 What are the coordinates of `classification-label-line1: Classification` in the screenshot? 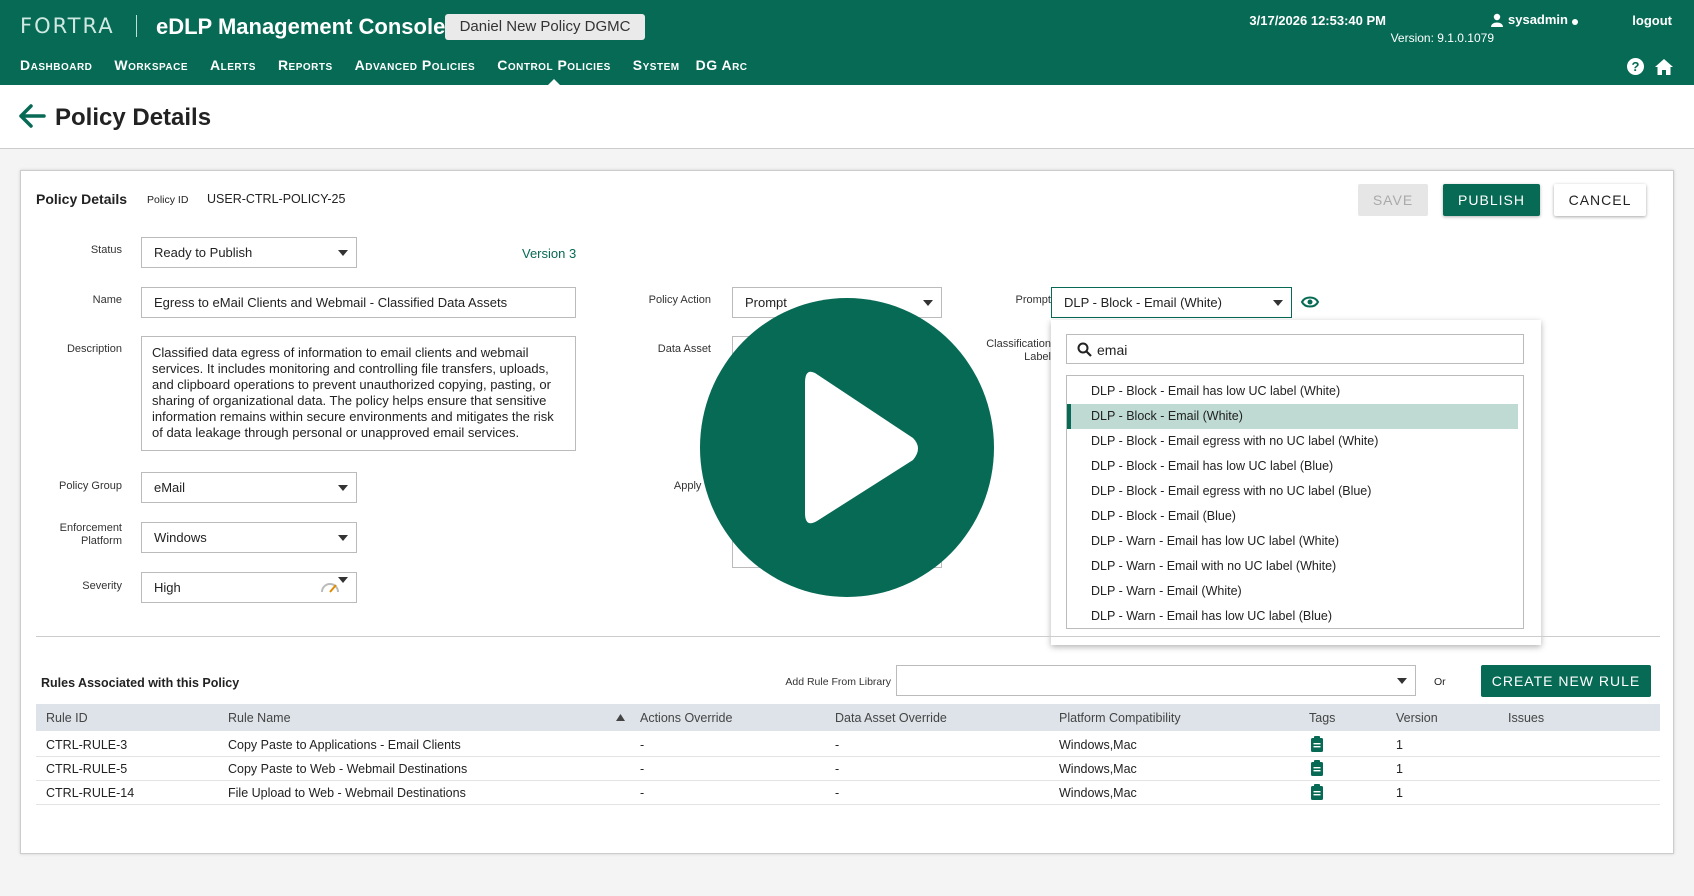 It's located at (1018, 344).